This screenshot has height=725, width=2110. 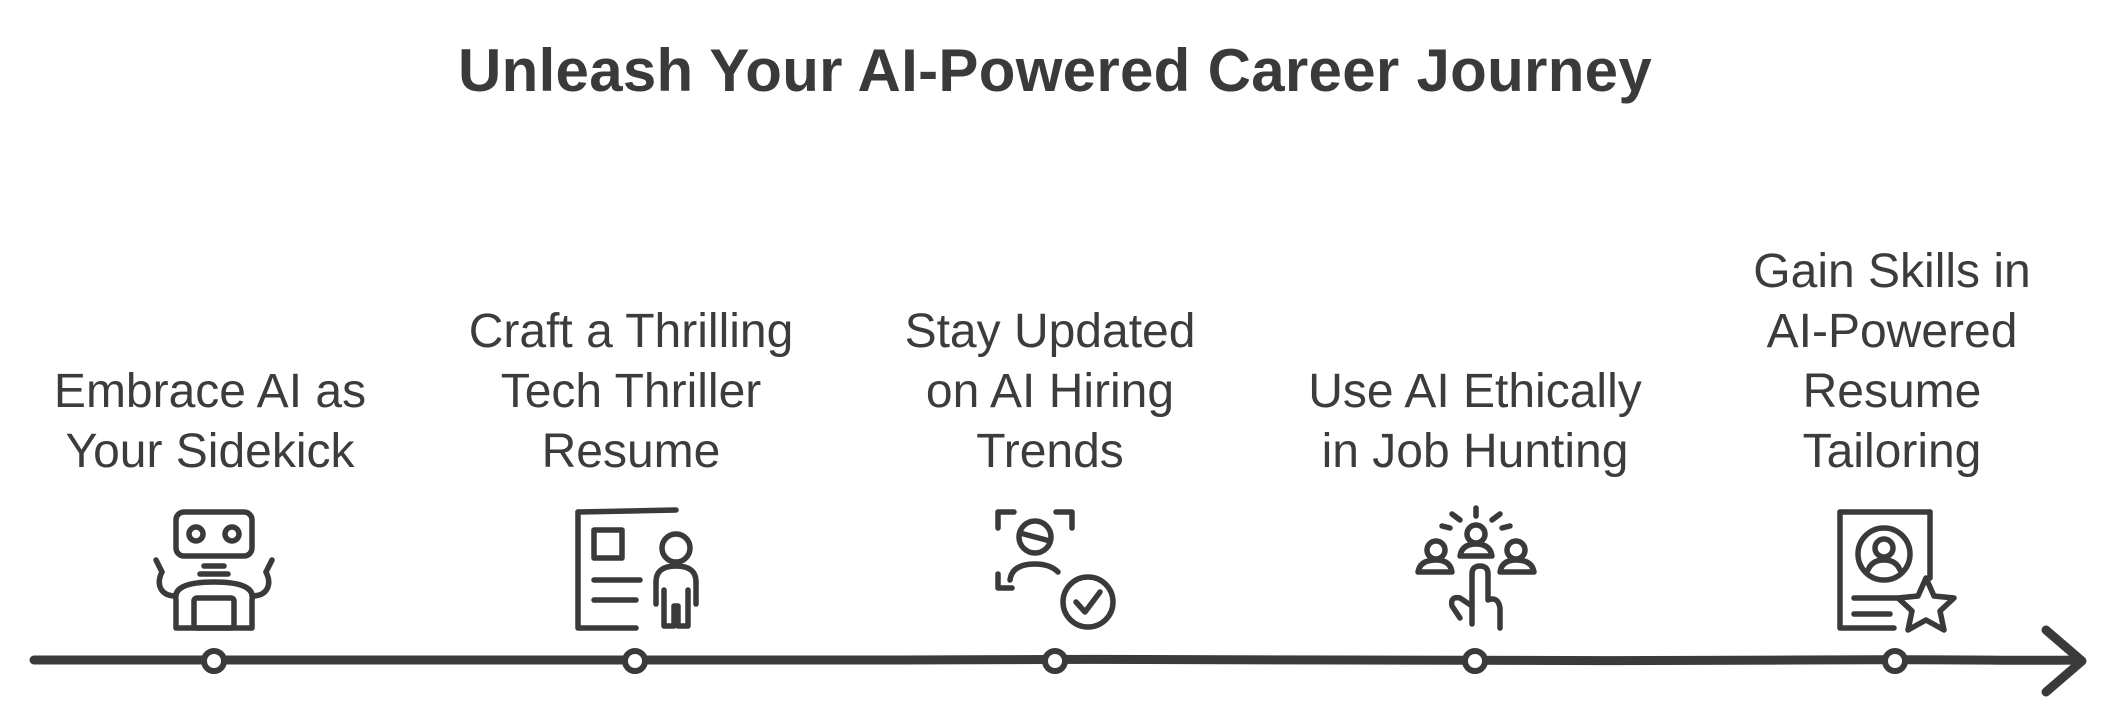 I want to click on step-5-marker, so click(x=1895, y=661).